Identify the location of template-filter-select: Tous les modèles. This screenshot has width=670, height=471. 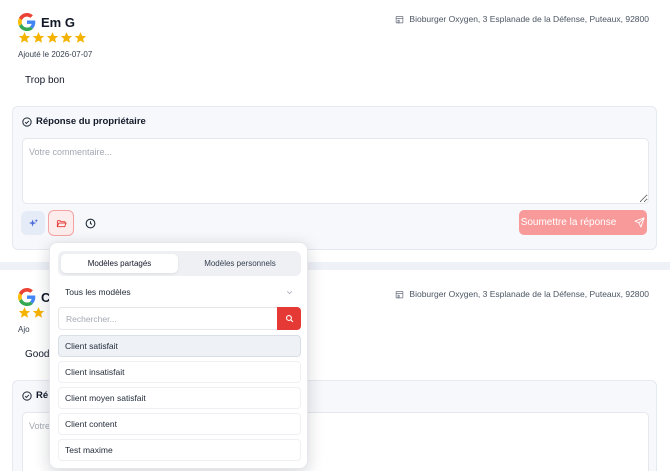
(179, 292).